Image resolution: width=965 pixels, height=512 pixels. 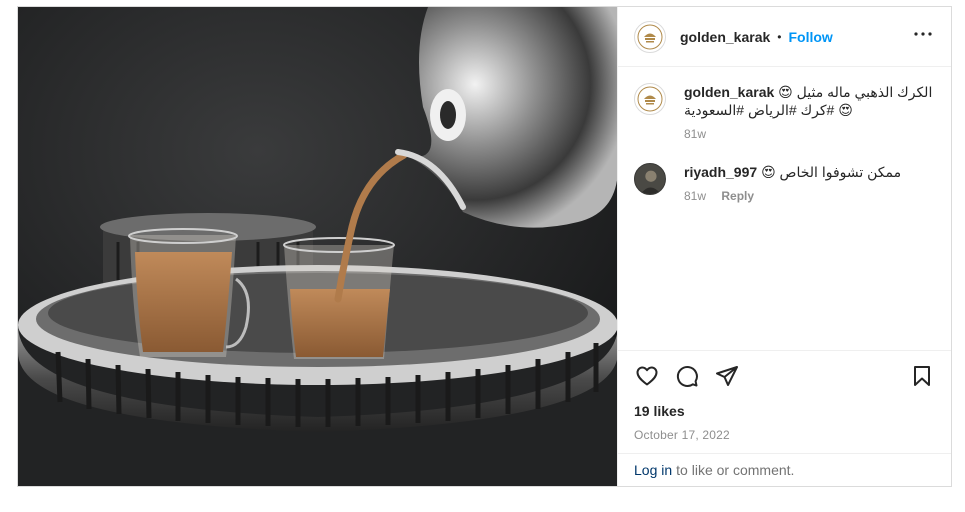 What do you see at coordinates (810, 37) in the screenshot?
I see `follow-button: Follow` at bounding box center [810, 37].